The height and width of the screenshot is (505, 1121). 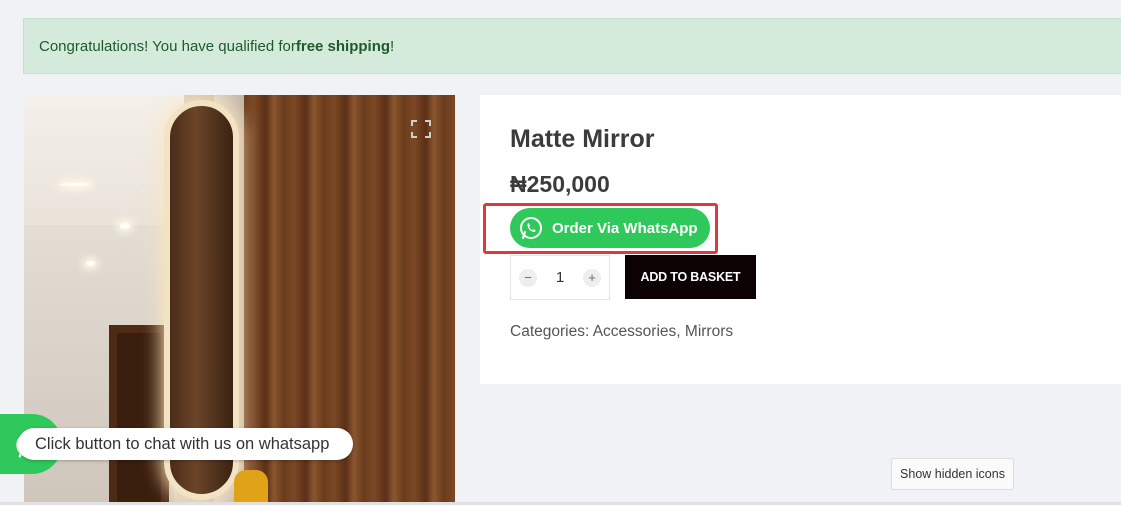 I want to click on image-ceiling, so click(x=104, y=160).